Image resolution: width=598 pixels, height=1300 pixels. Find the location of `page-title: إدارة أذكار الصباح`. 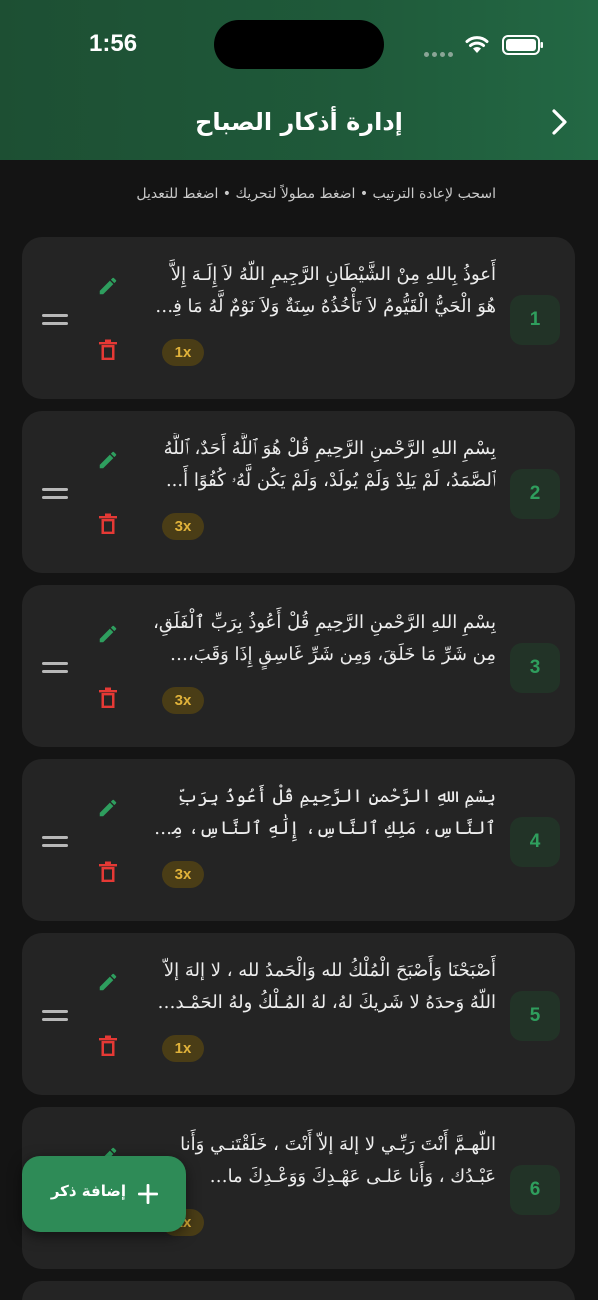

page-title: إدارة أذكار الصباح is located at coordinates (299, 122).